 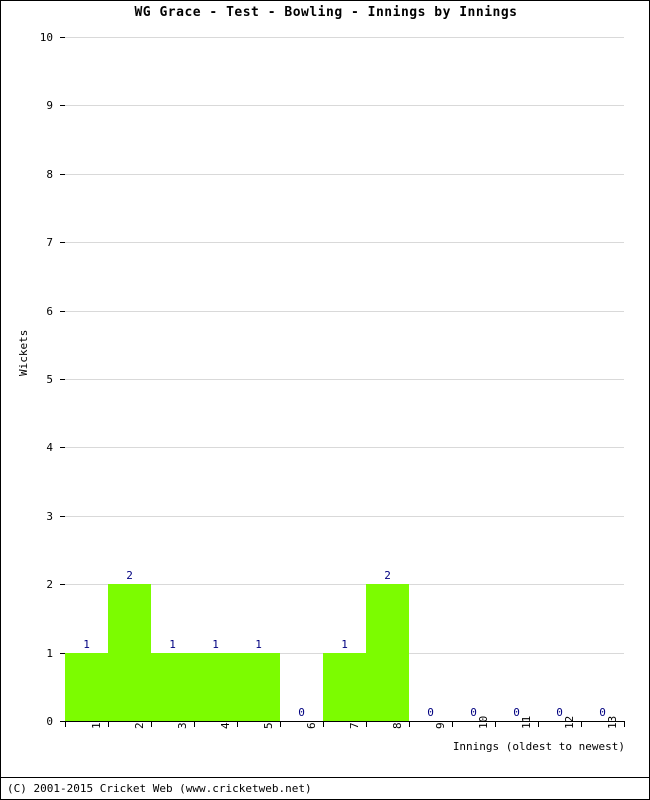 I want to click on y-axis-tick-label: 2, so click(x=49, y=585).